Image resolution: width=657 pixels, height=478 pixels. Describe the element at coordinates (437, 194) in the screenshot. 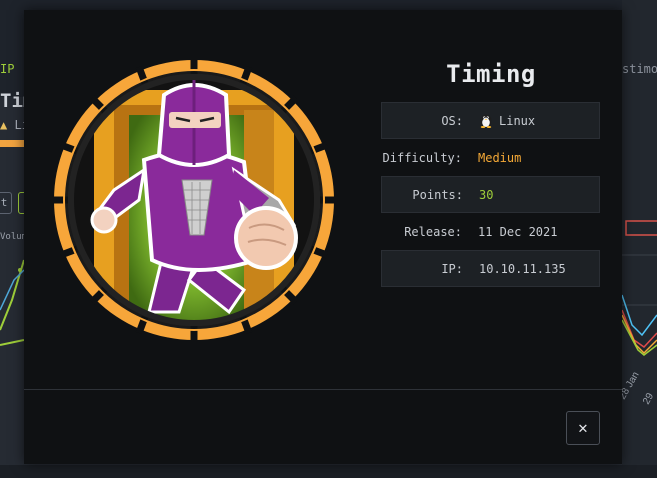

I see `info-label-points: Points:` at that location.